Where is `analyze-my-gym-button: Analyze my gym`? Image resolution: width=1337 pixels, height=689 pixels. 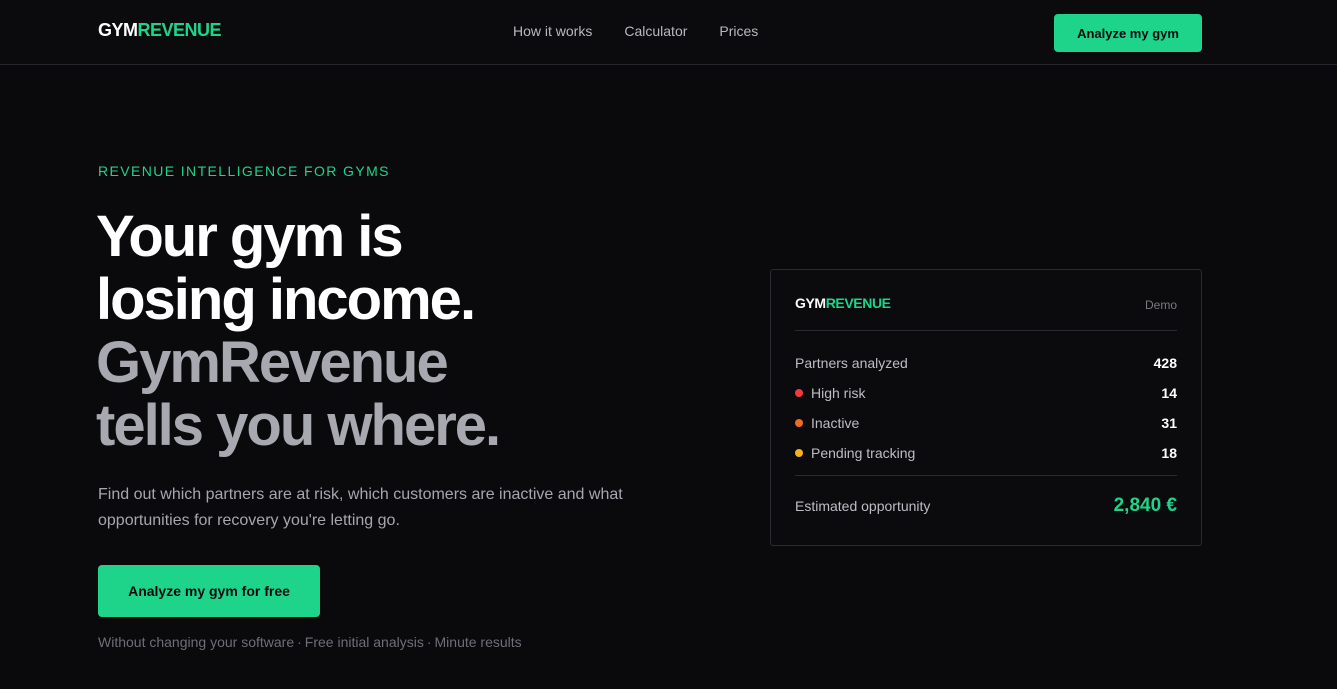 analyze-my-gym-button: Analyze my gym is located at coordinates (1128, 33).